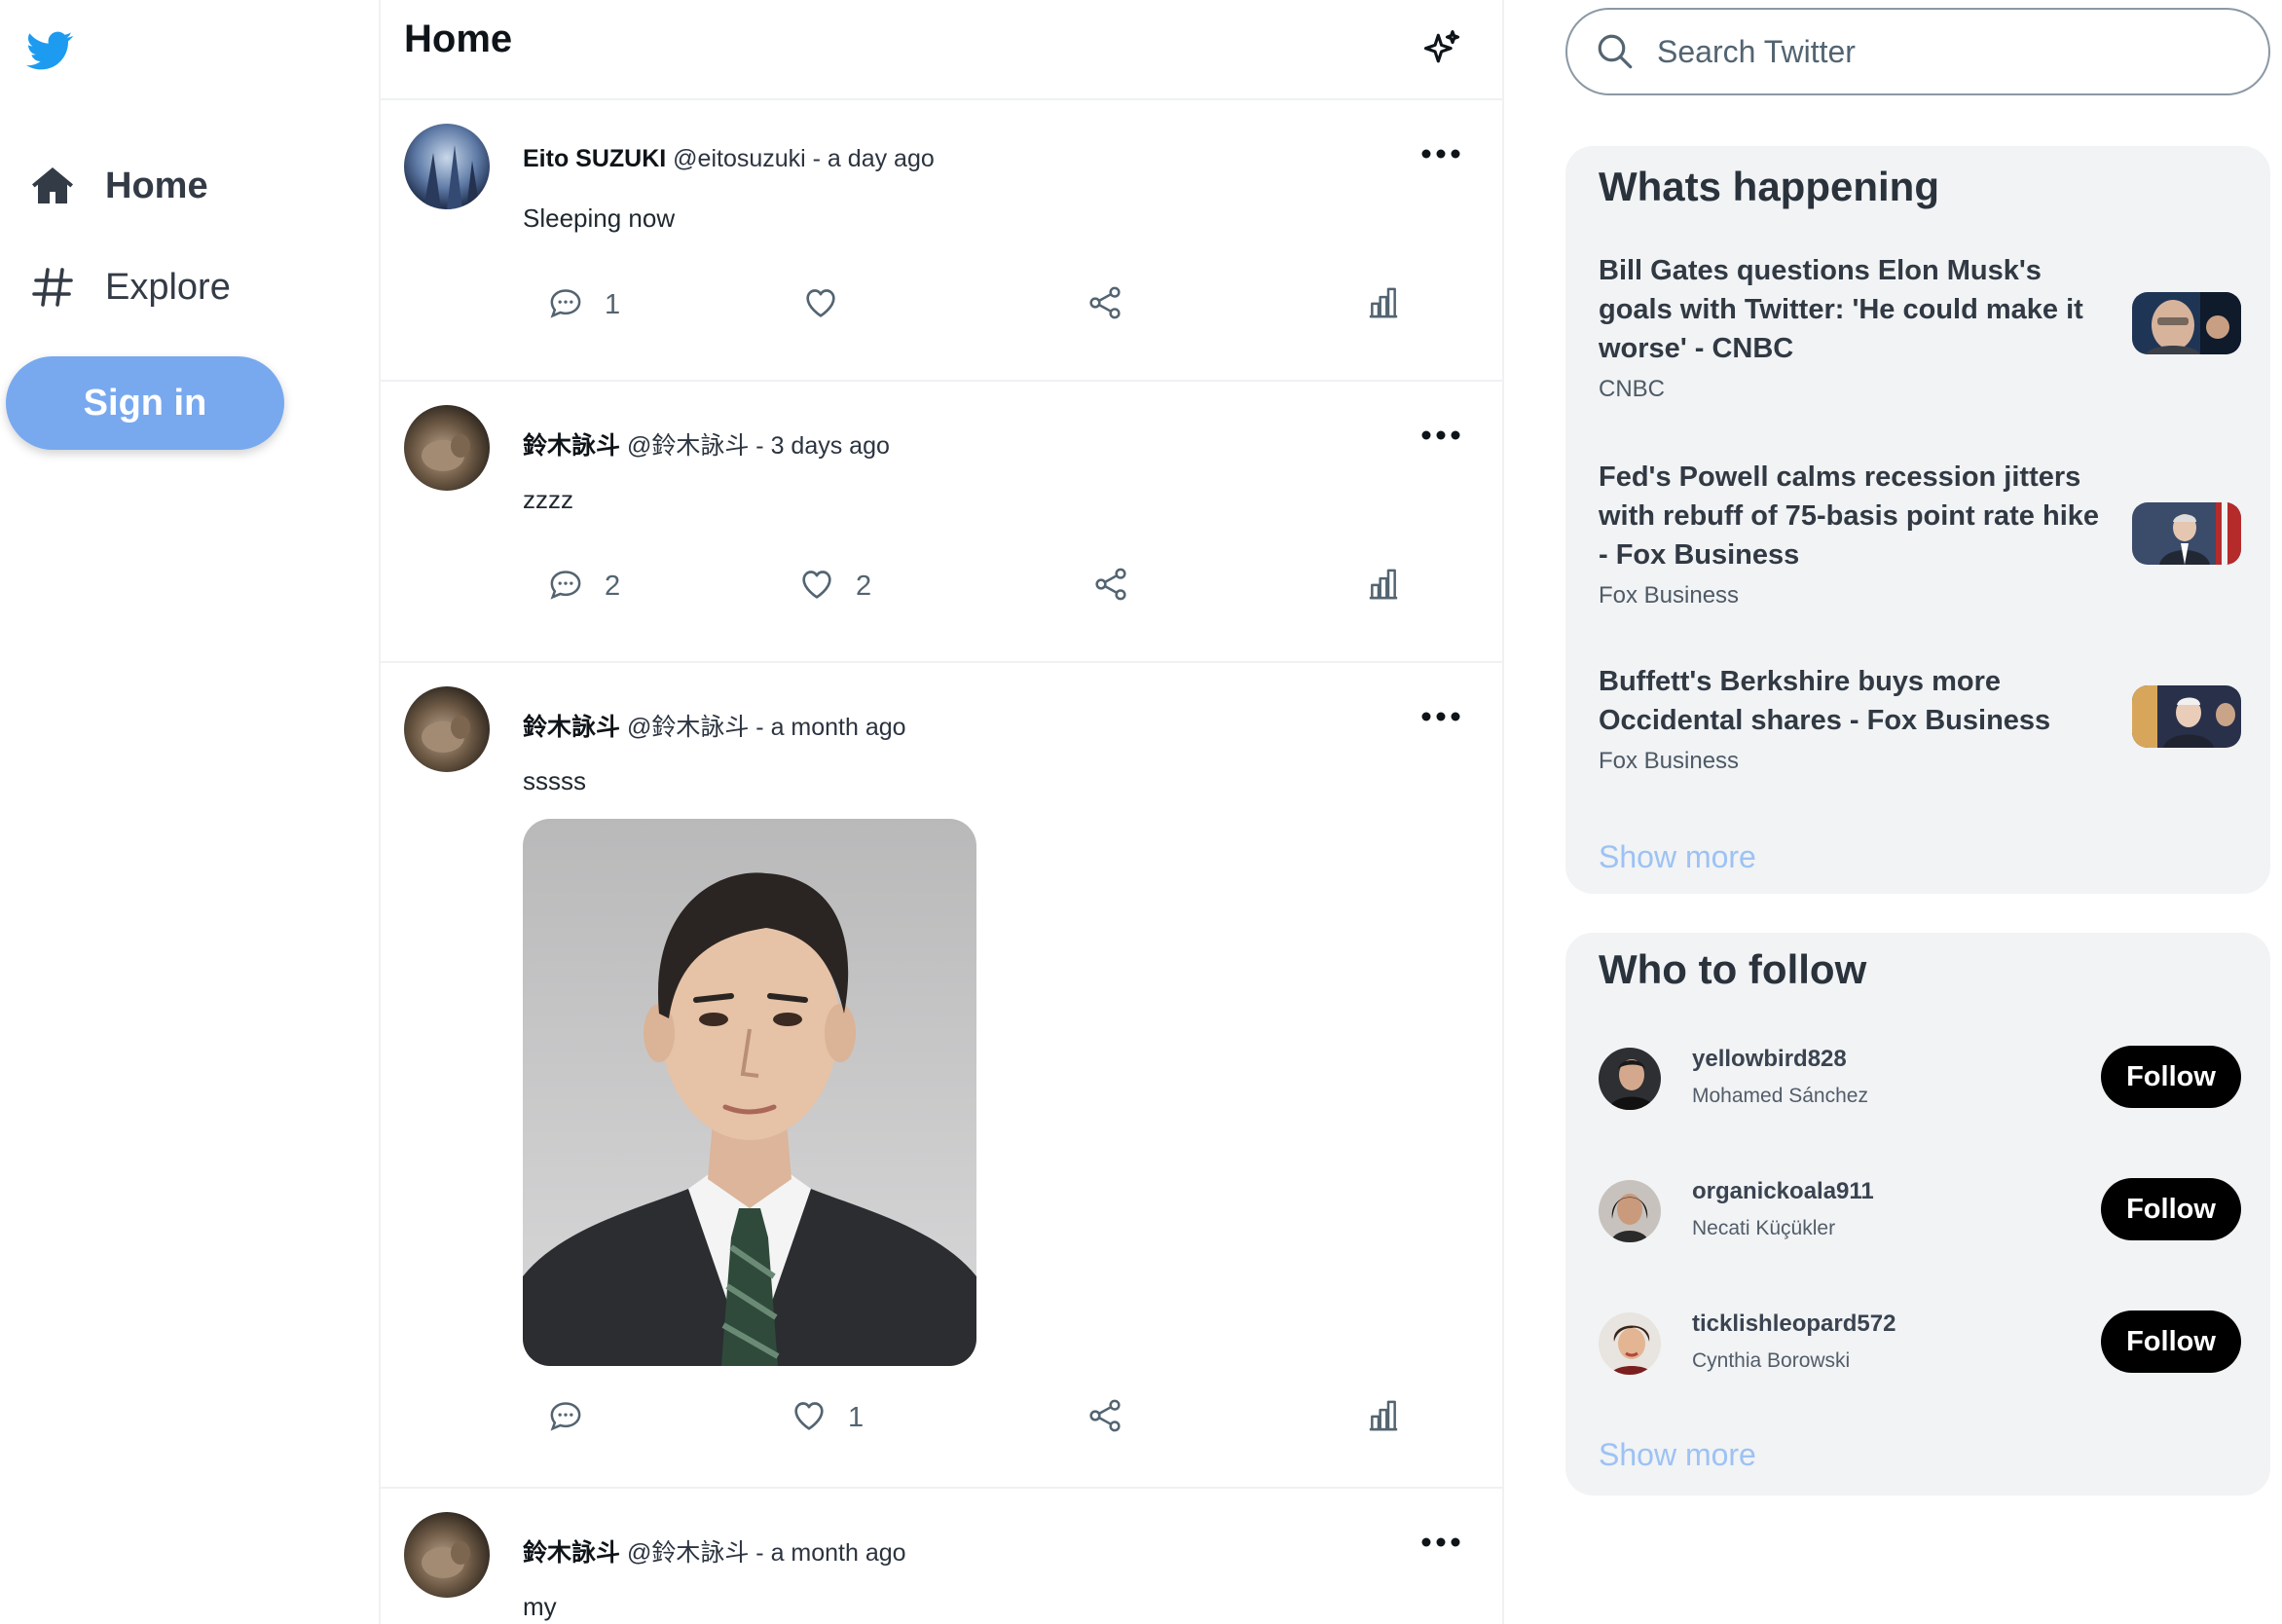 This screenshot has height=1624, width=2282. Describe the element at coordinates (942, 1556) in the screenshot. I see `tweet: 鈴木詠斗 @鈴木詠斗 - a month ago my` at that location.